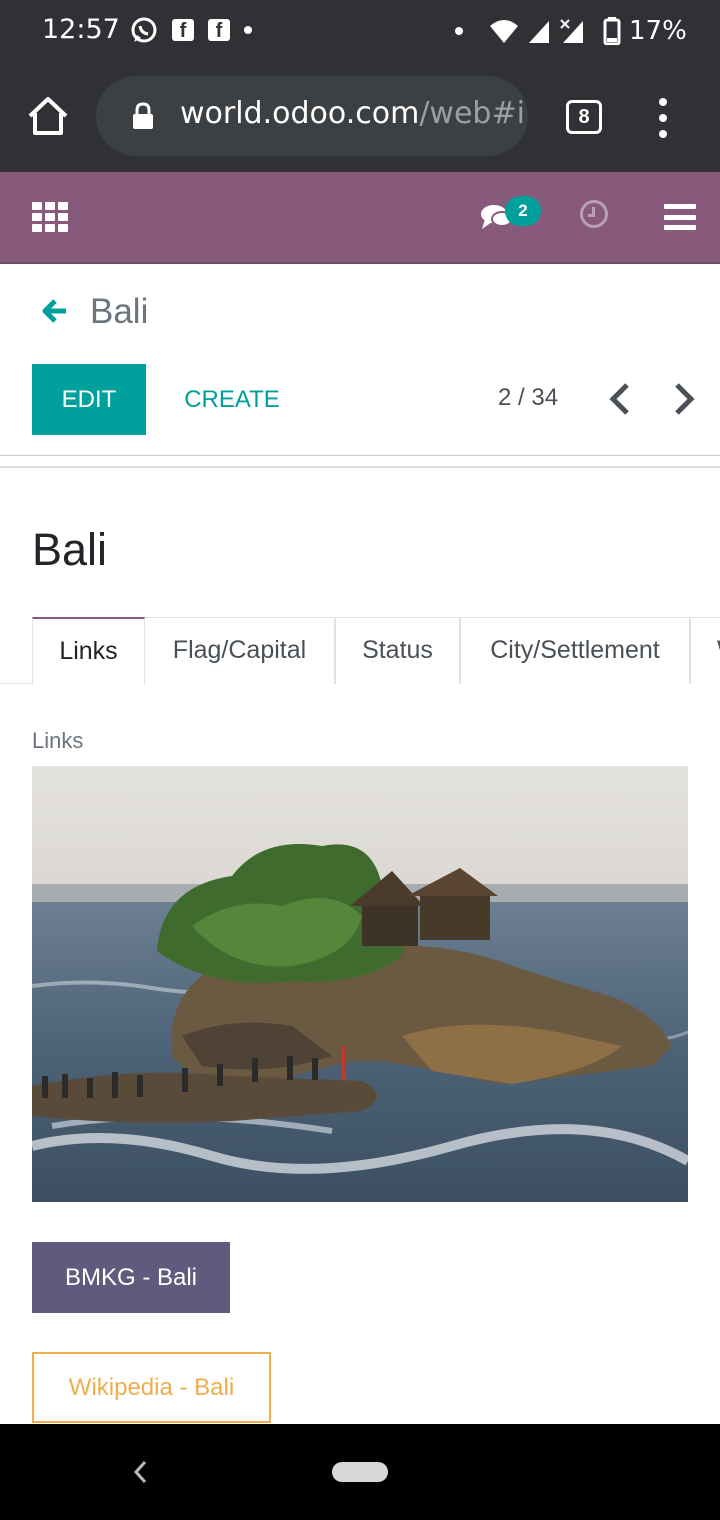 The width and height of the screenshot is (720, 1520). I want to click on signal-x-icon, so click(571, 31).